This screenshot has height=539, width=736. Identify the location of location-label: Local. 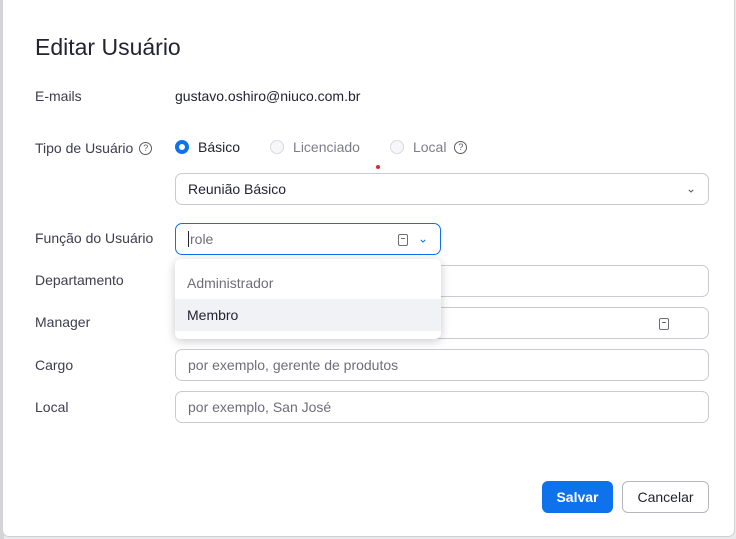
(51, 407).